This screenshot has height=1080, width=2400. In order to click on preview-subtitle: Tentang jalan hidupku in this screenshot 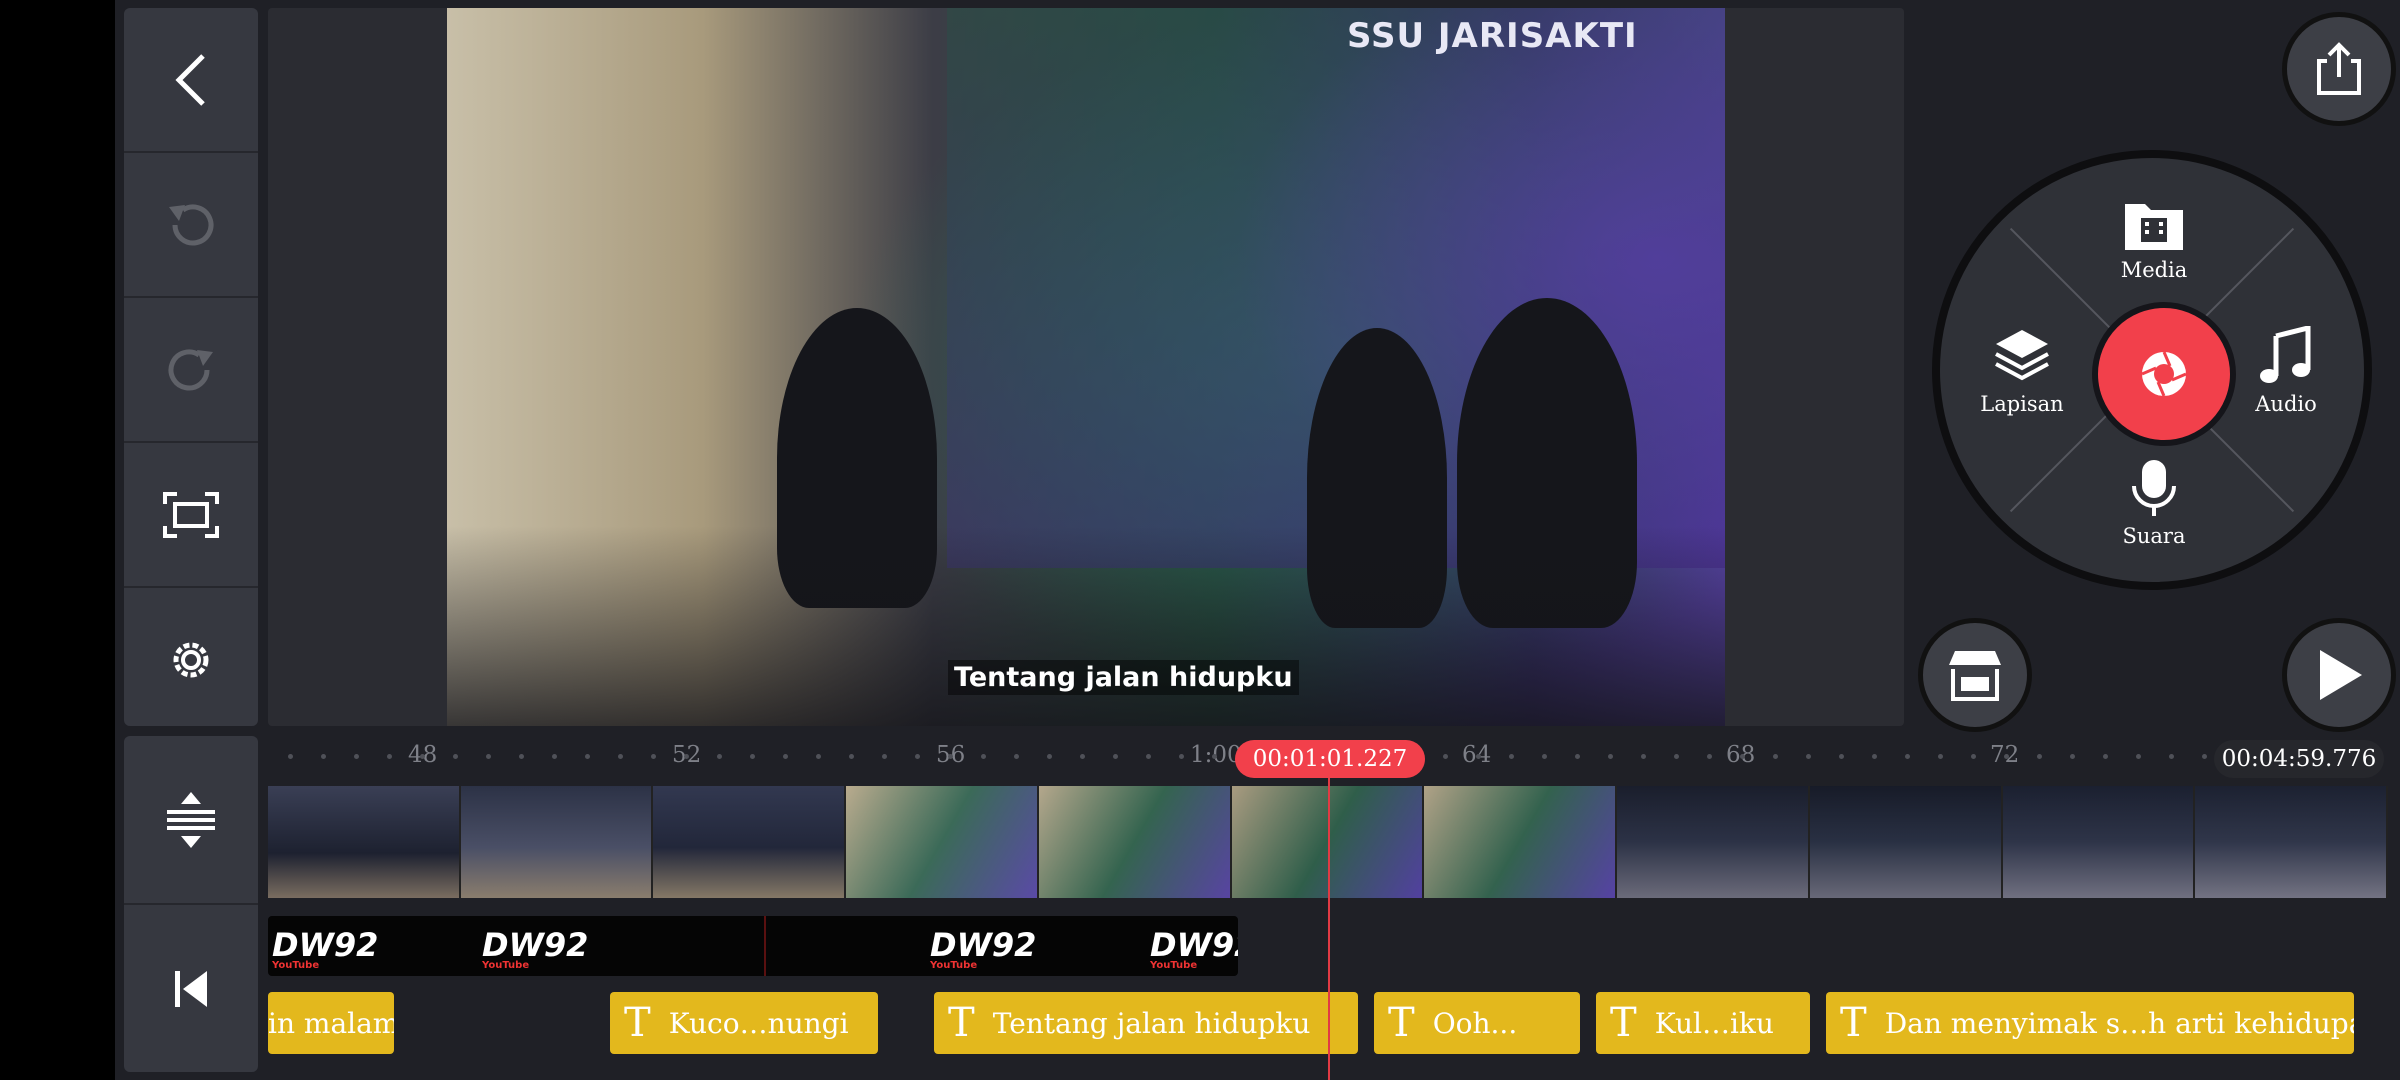, I will do `click(1123, 677)`.